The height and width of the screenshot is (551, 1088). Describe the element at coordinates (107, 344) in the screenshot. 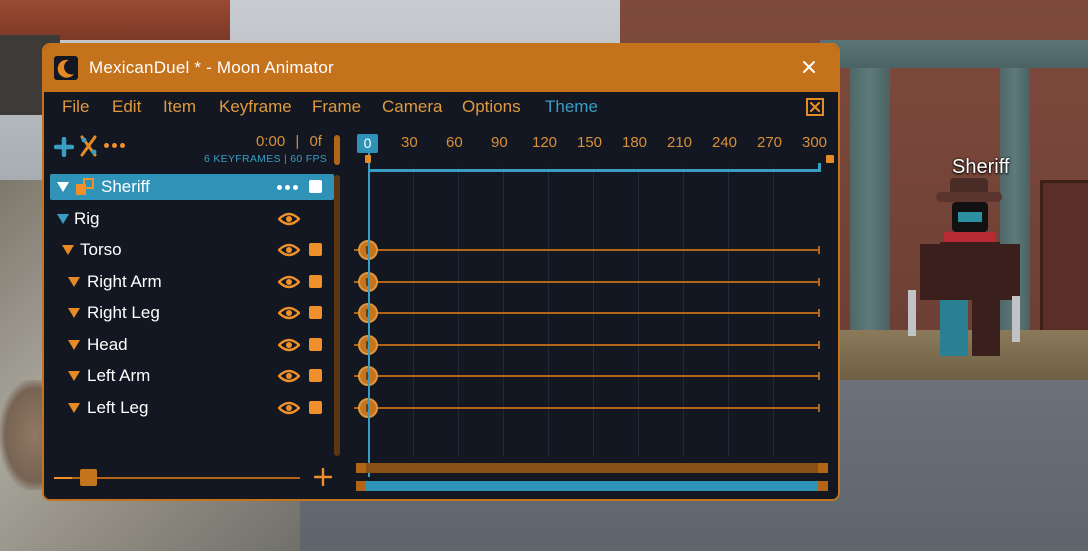

I see `tree-item-label: Head` at that location.